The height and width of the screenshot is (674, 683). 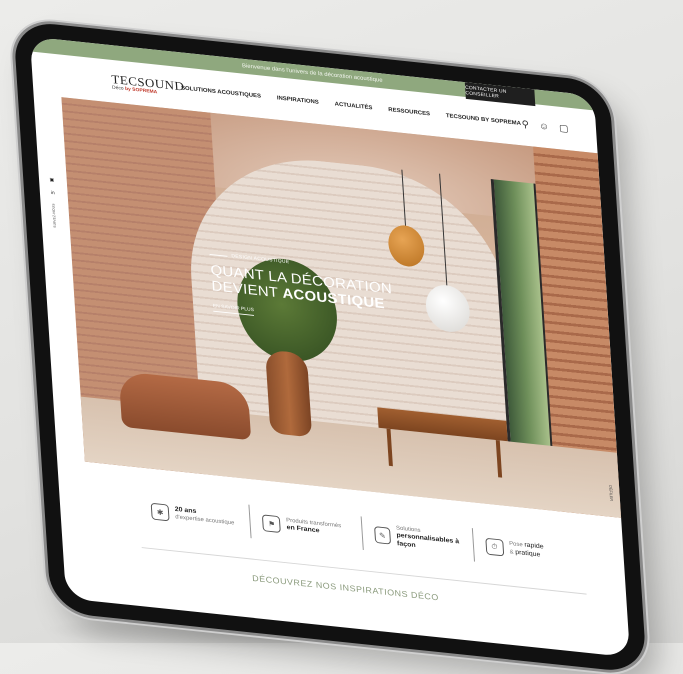 I want to click on feature-text: Produits transformés en France, so click(x=314, y=528).